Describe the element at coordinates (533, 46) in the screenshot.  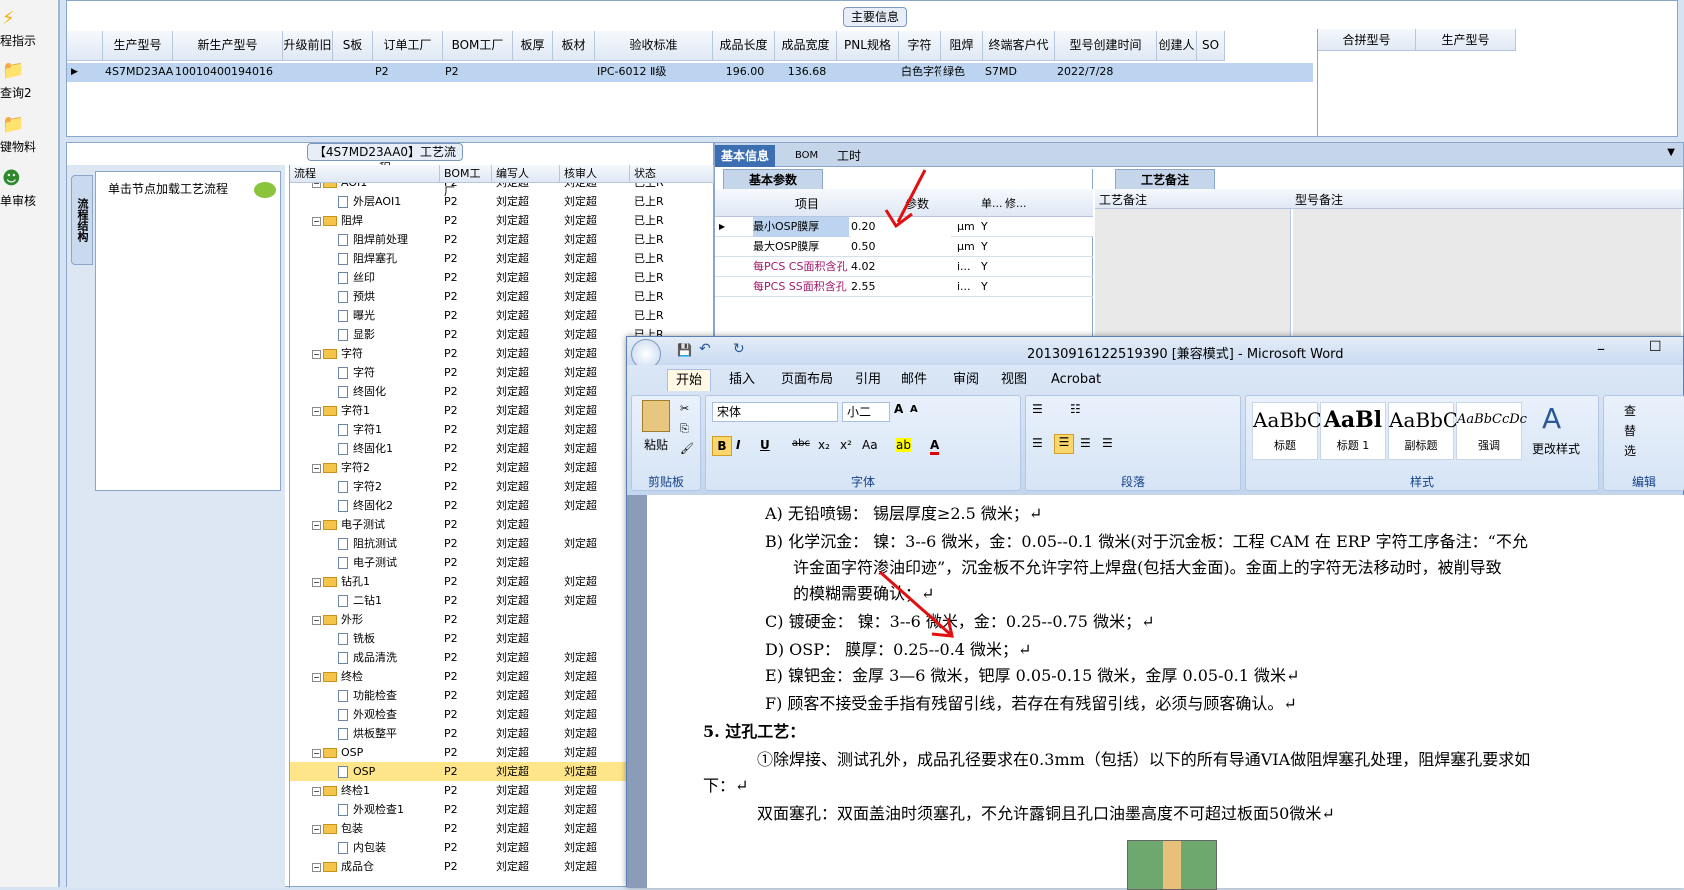
I see `main-col-header: 板厚` at that location.